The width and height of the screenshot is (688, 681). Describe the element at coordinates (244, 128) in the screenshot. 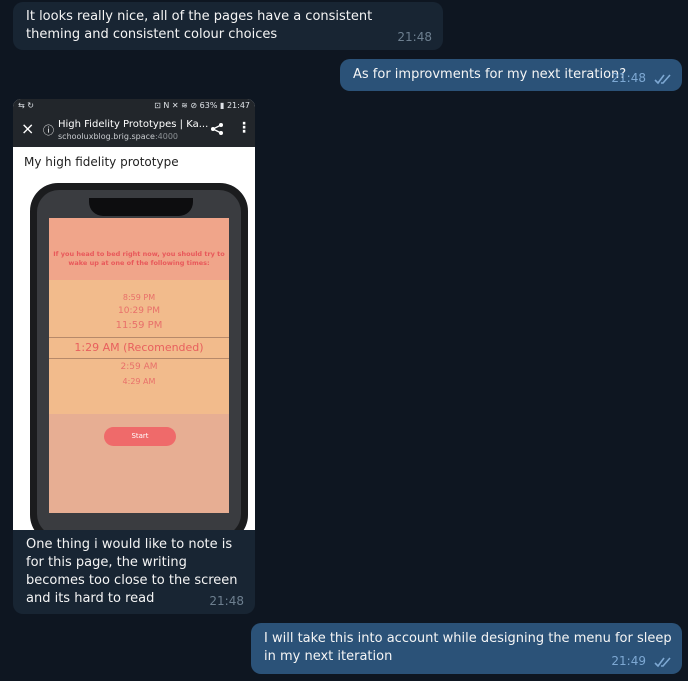

I see `menu-icon: ⋮` at that location.